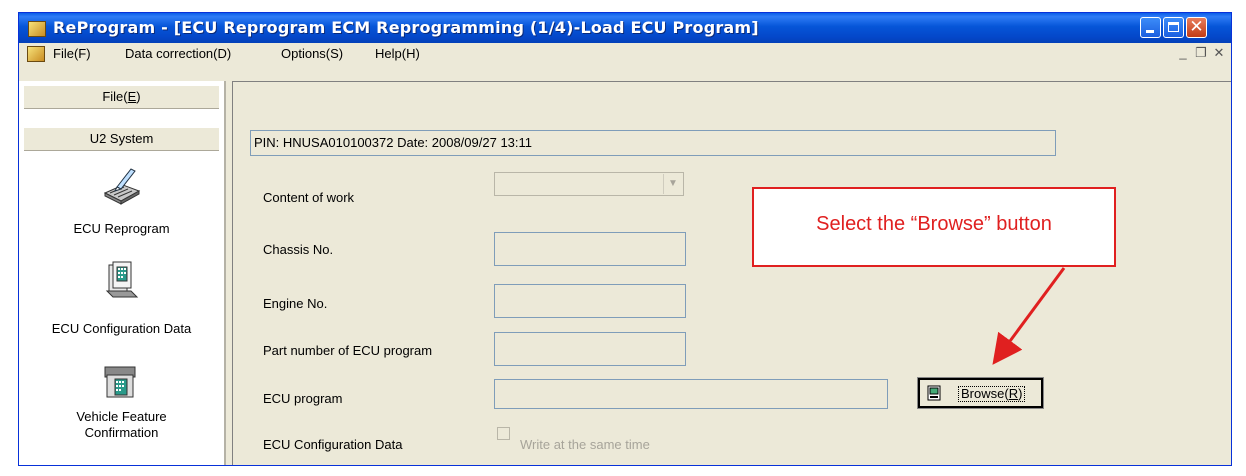  Describe the element at coordinates (298, 249) in the screenshot. I see `chassis-no-label: Chassis No.` at that location.